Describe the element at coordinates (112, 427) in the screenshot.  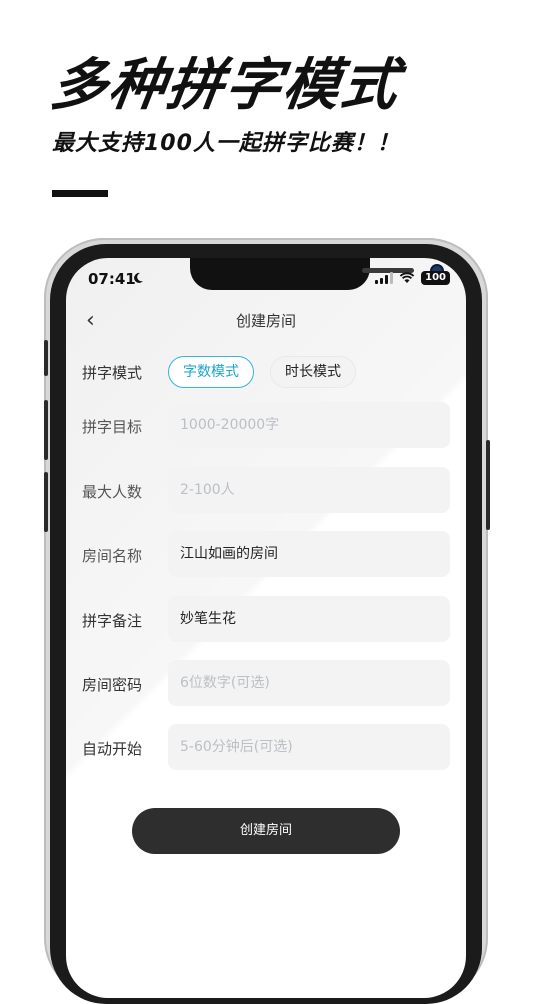
I see `target-label: 拼字目标` at that location.